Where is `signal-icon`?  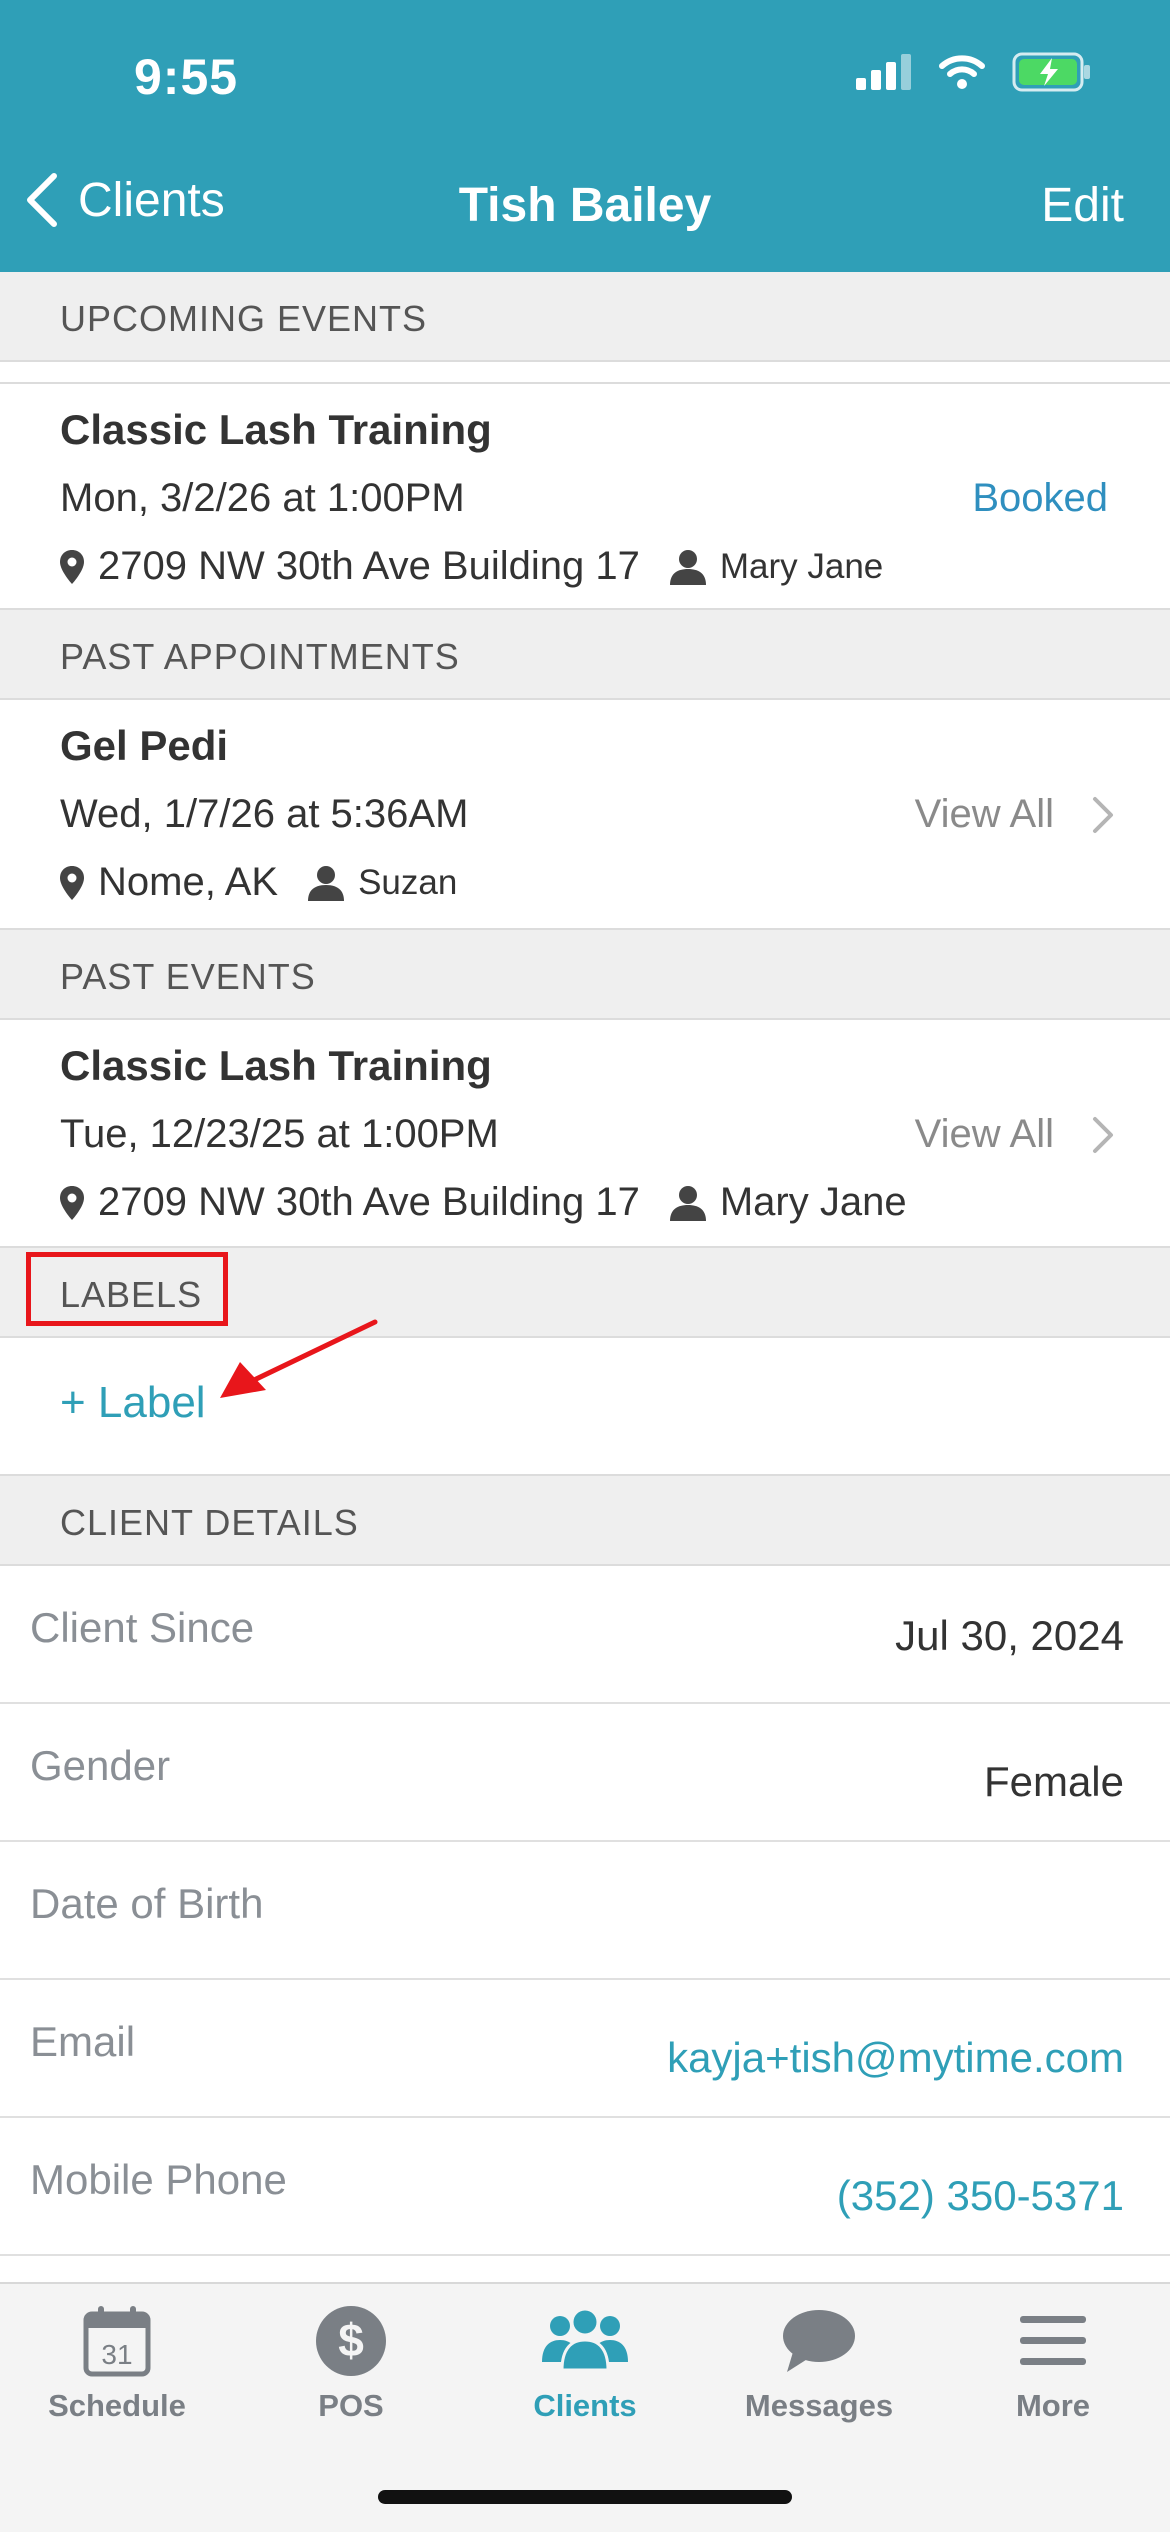 signal-icon is located at coordinates (883, 72).